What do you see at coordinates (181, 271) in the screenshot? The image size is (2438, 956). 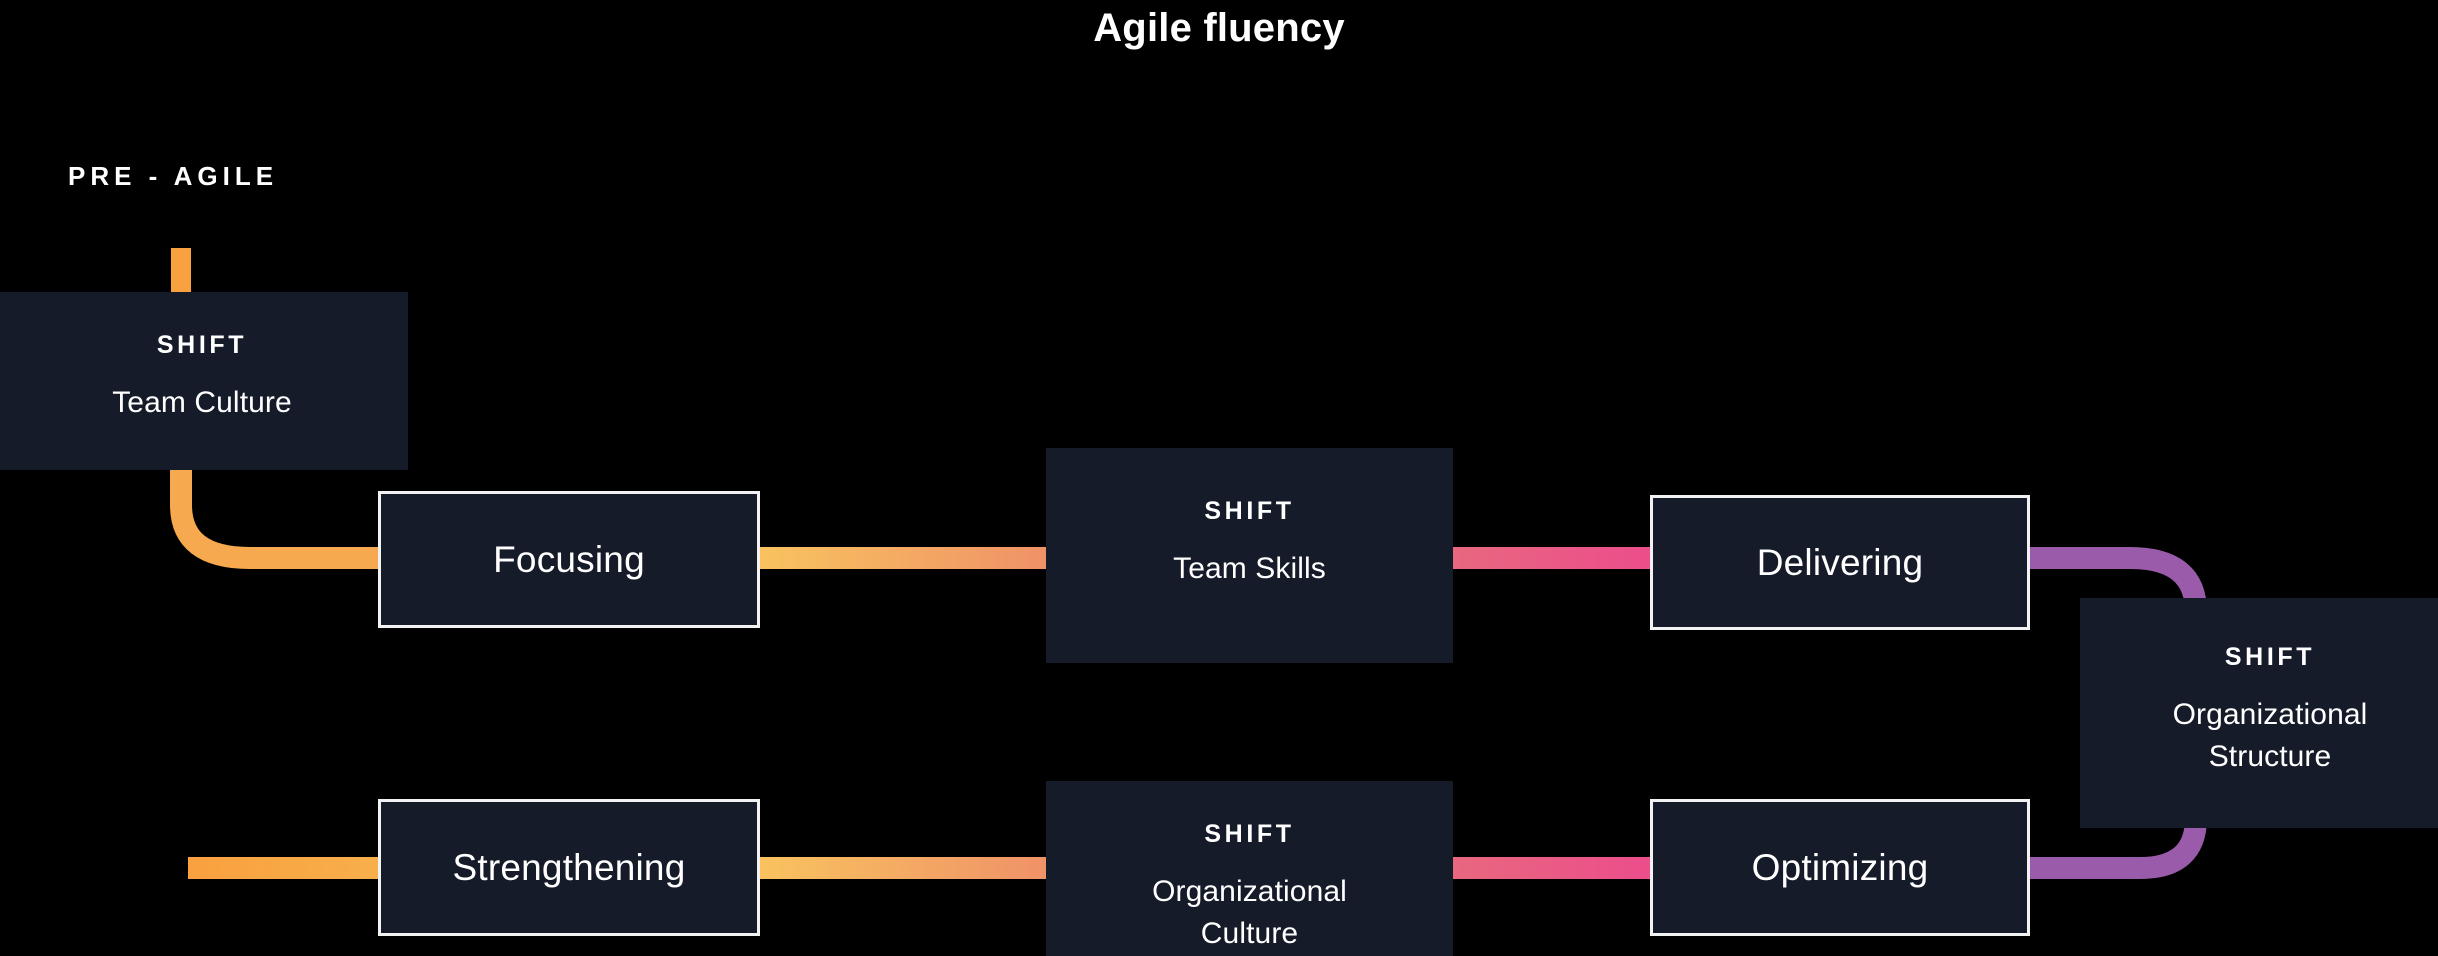 I see `connector-pre-agile-stub` at bounding box center [181, 271].